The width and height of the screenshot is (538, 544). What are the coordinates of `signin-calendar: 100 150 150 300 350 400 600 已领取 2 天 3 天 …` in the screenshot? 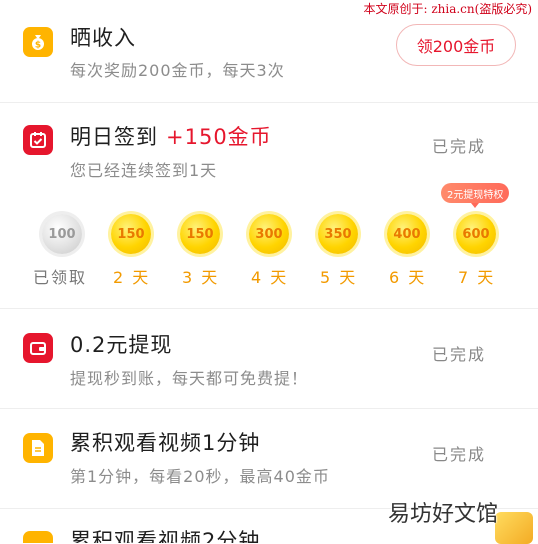 It's located at (269, 252).